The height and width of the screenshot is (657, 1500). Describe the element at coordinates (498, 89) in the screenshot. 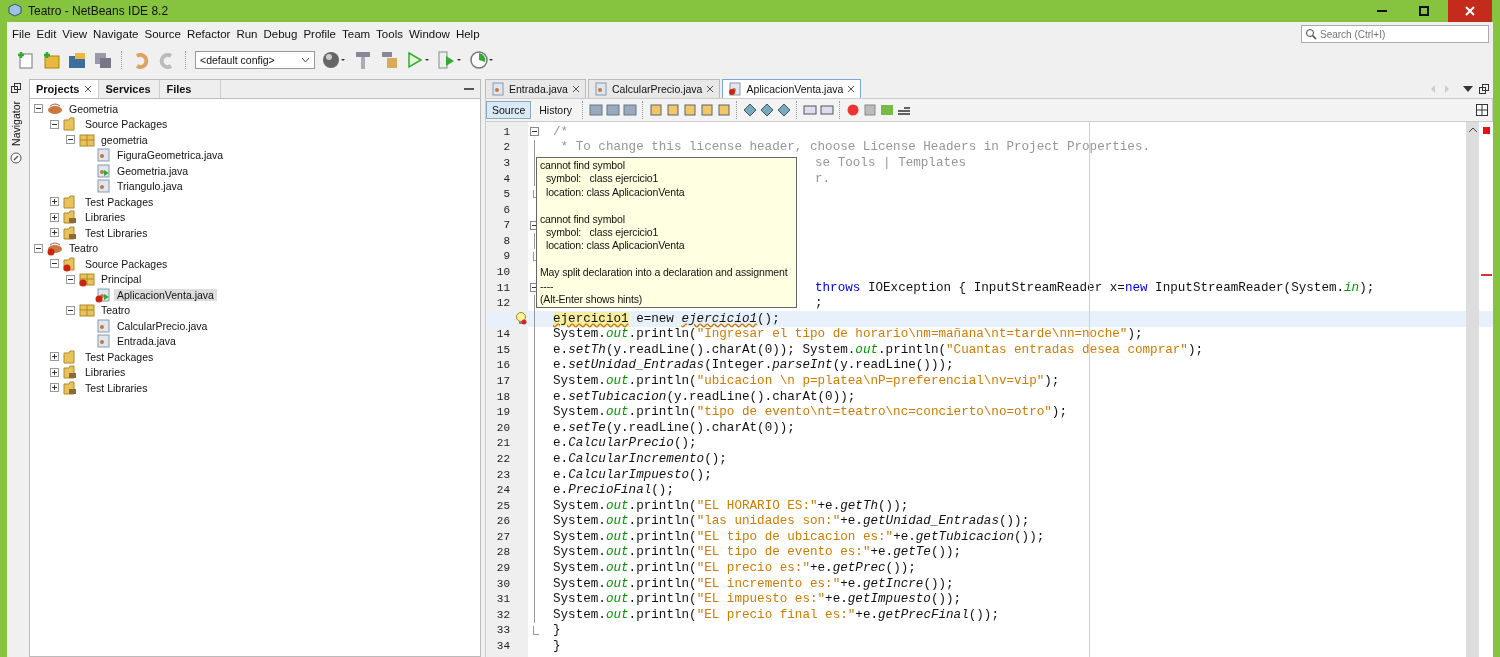

I see `java-file-icon` at that location.